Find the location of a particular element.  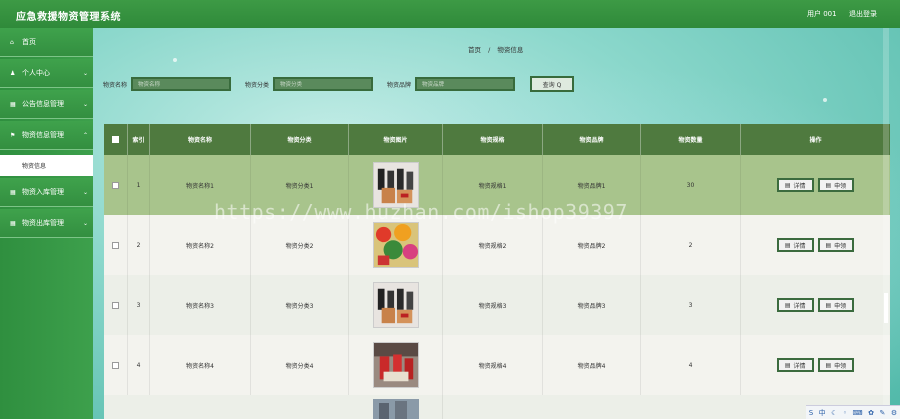

sidebar-item-materials: ⚑ 物资信息管理 ⌃ is located at coordinates (46, 135).